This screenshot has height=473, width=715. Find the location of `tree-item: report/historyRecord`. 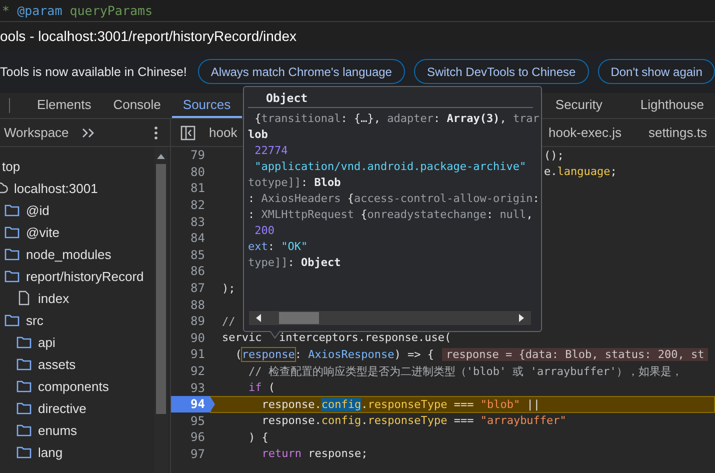

tree-item: report/historyRecord is located at coordinates (79, 276).